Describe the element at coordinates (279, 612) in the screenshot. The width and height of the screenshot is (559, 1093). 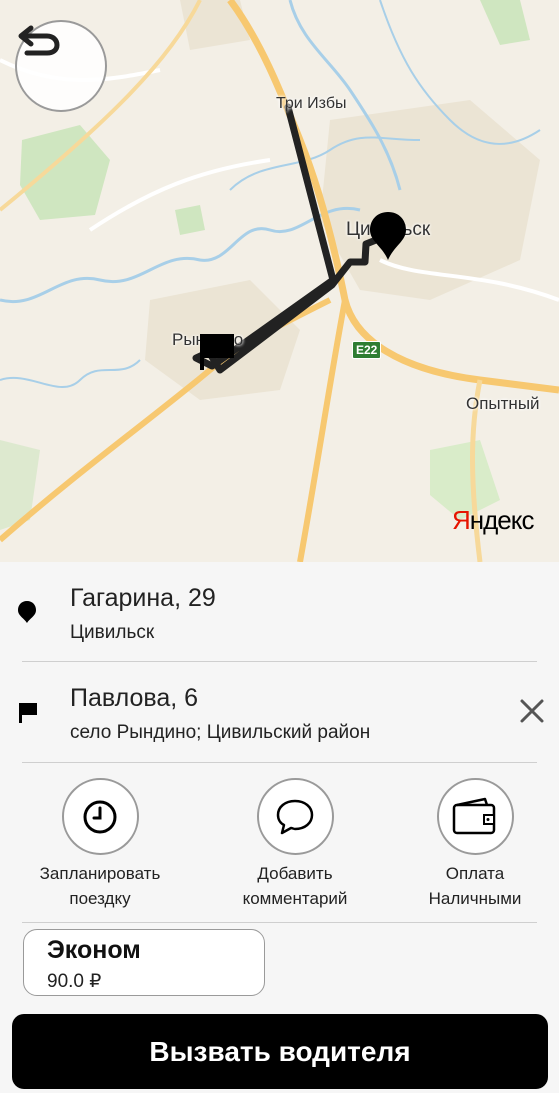
I see `pickup-address-row: Гагарина, 29 Цивильск` at that location.